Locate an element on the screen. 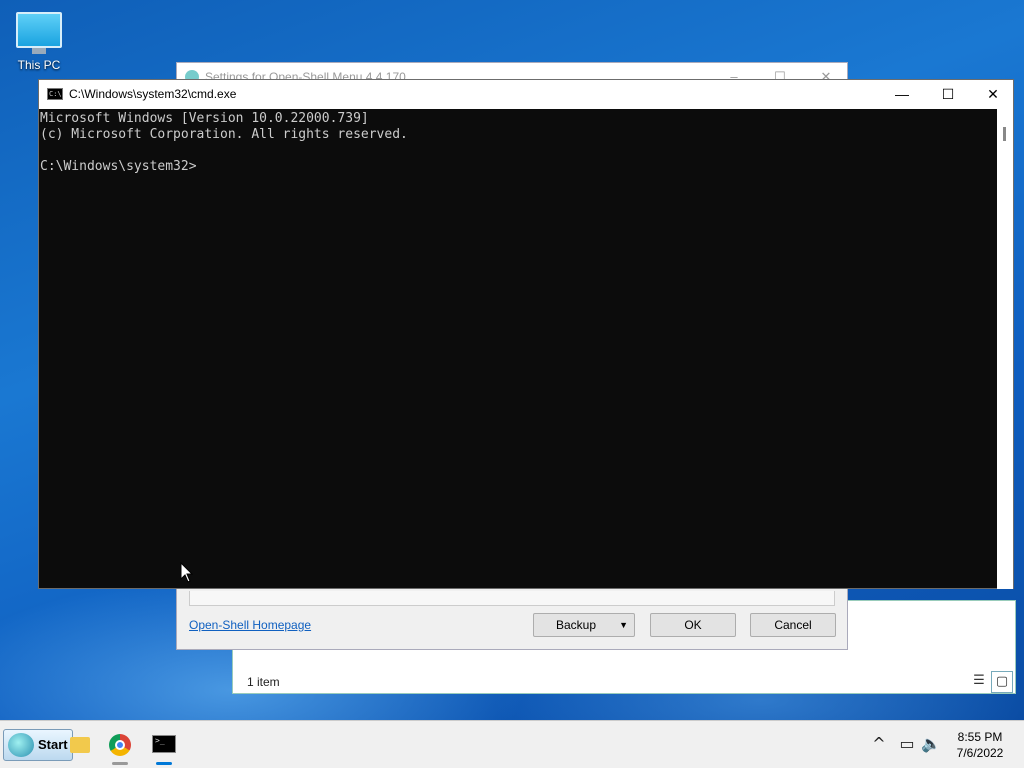  backup-label: Backup is located at coordinates (576, 625).